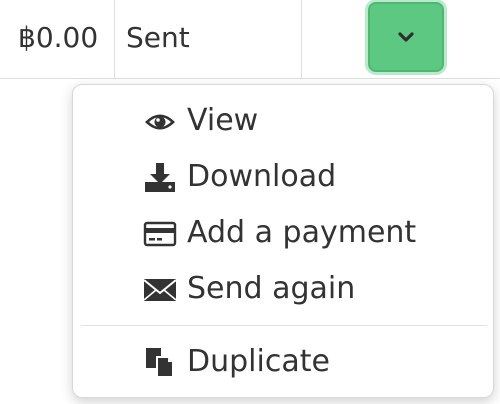 The height and width of the screenshot is (404, 500). I want to click on copy-icon, so click(160, 363).